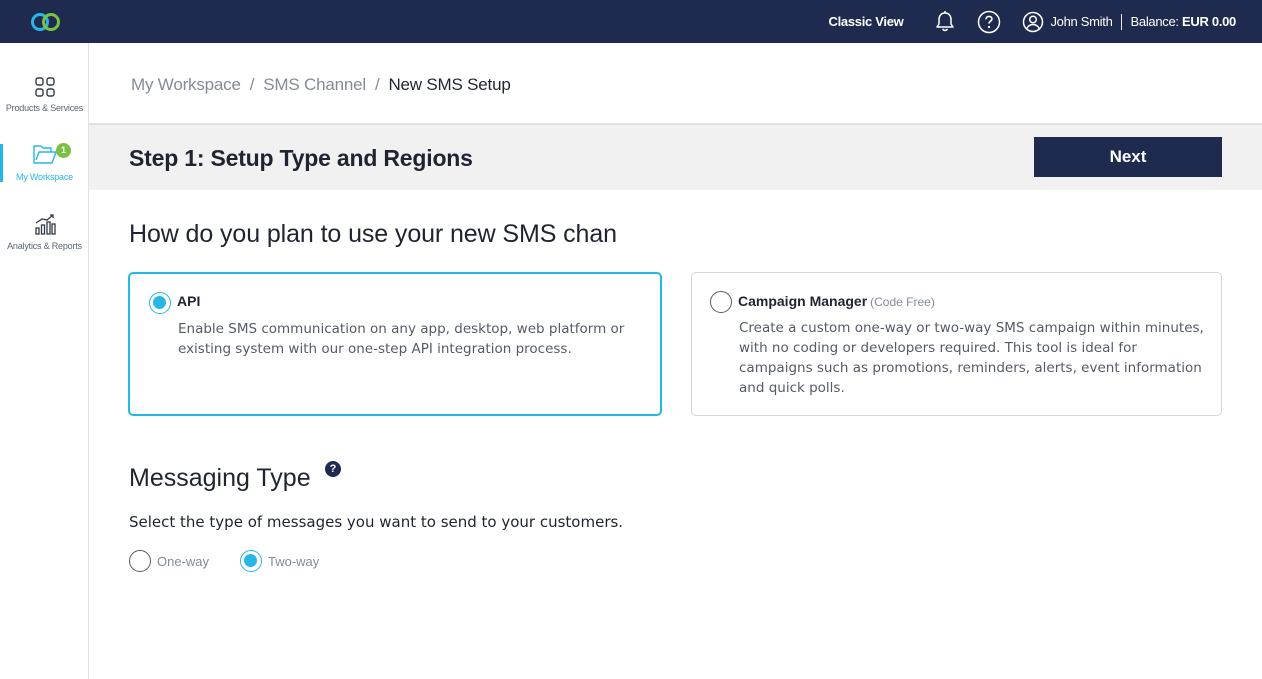  What do you see at coordinates (46, 22) in the screenshot?
I see `logo-icon` at bounding box center [46, 22].